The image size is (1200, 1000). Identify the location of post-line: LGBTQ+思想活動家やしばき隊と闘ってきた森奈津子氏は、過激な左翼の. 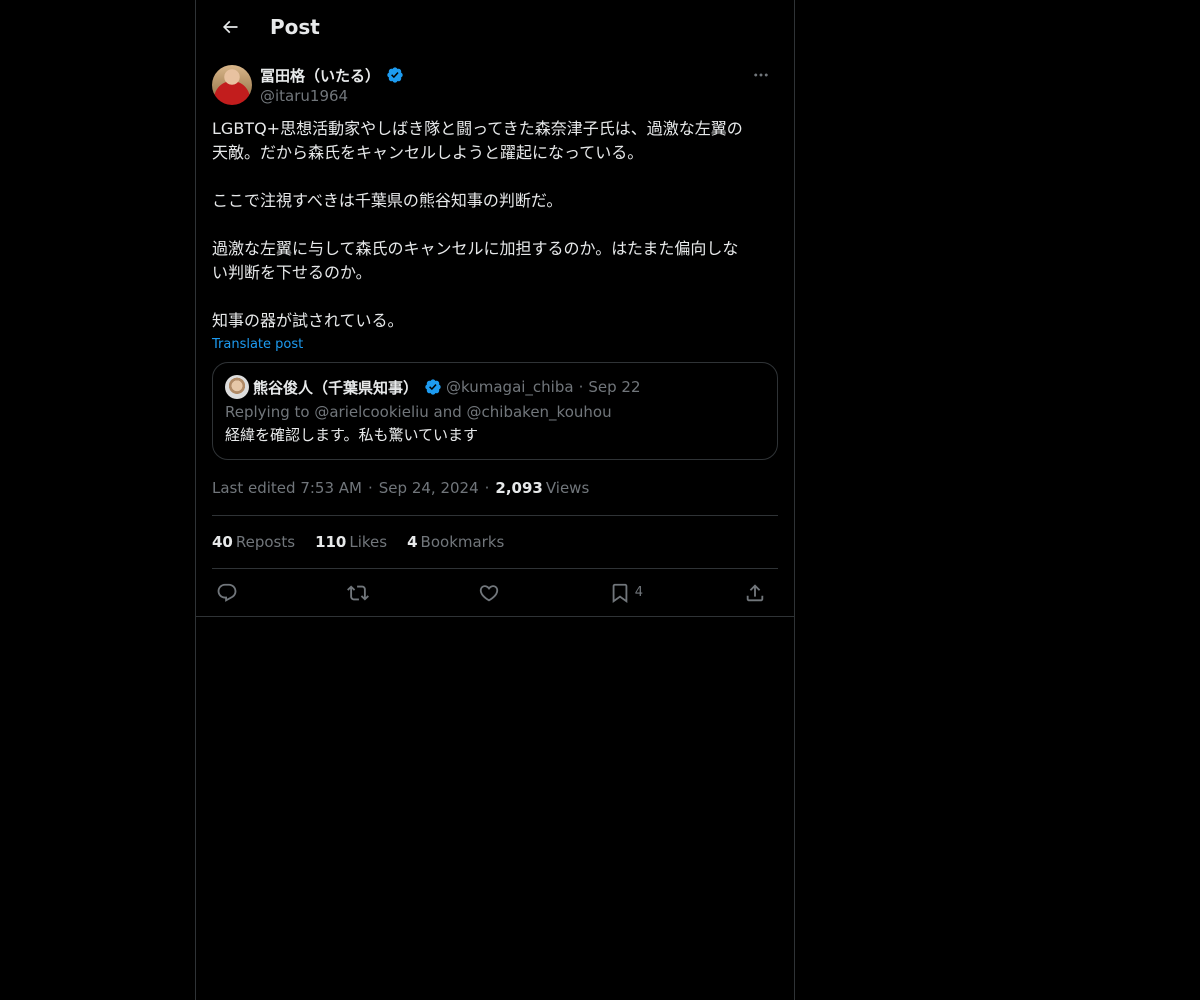
(477, 128).